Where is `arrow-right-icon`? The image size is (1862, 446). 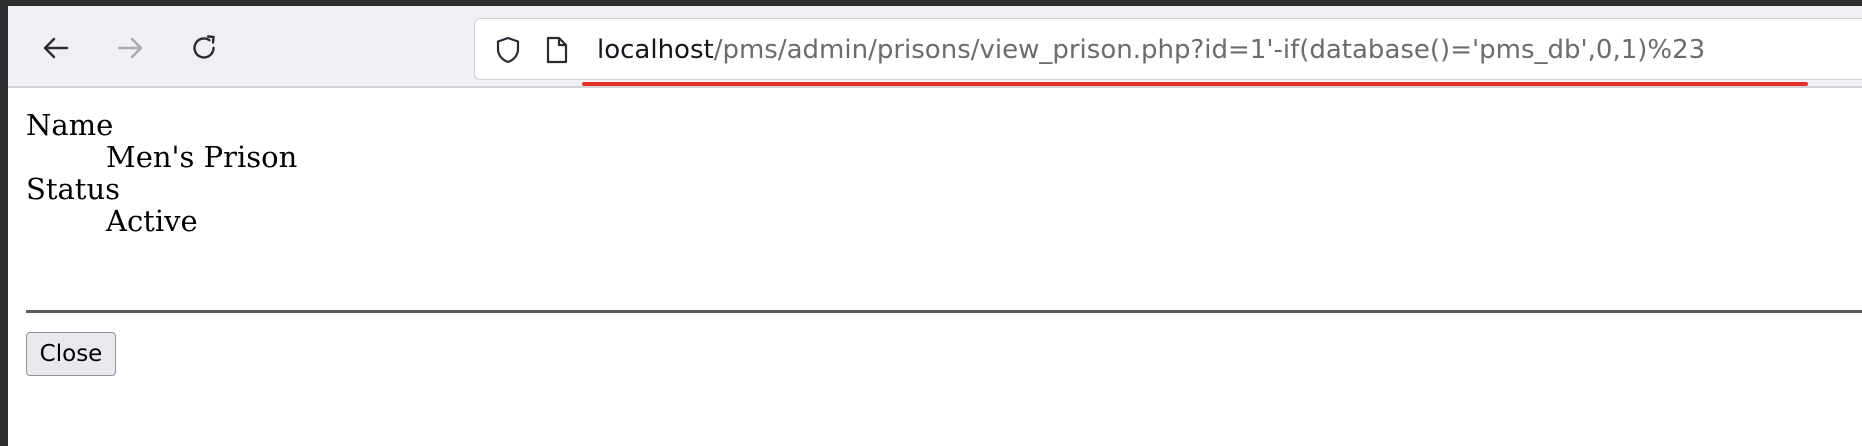
arrow-right-icon is located at coordinates (130, 48).